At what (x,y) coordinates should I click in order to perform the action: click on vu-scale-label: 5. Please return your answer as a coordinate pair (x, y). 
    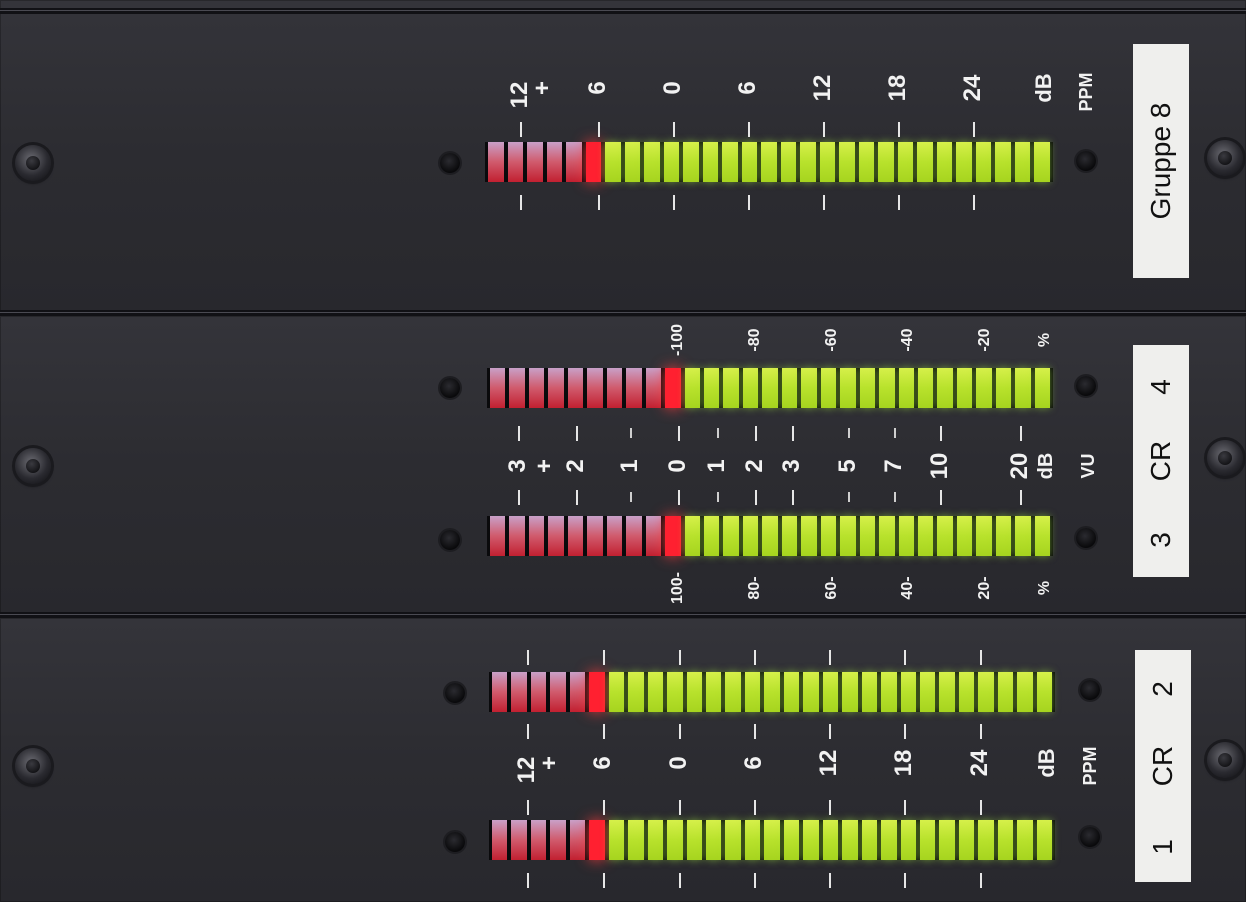
    Looking at the image, I should click on (847, 466).